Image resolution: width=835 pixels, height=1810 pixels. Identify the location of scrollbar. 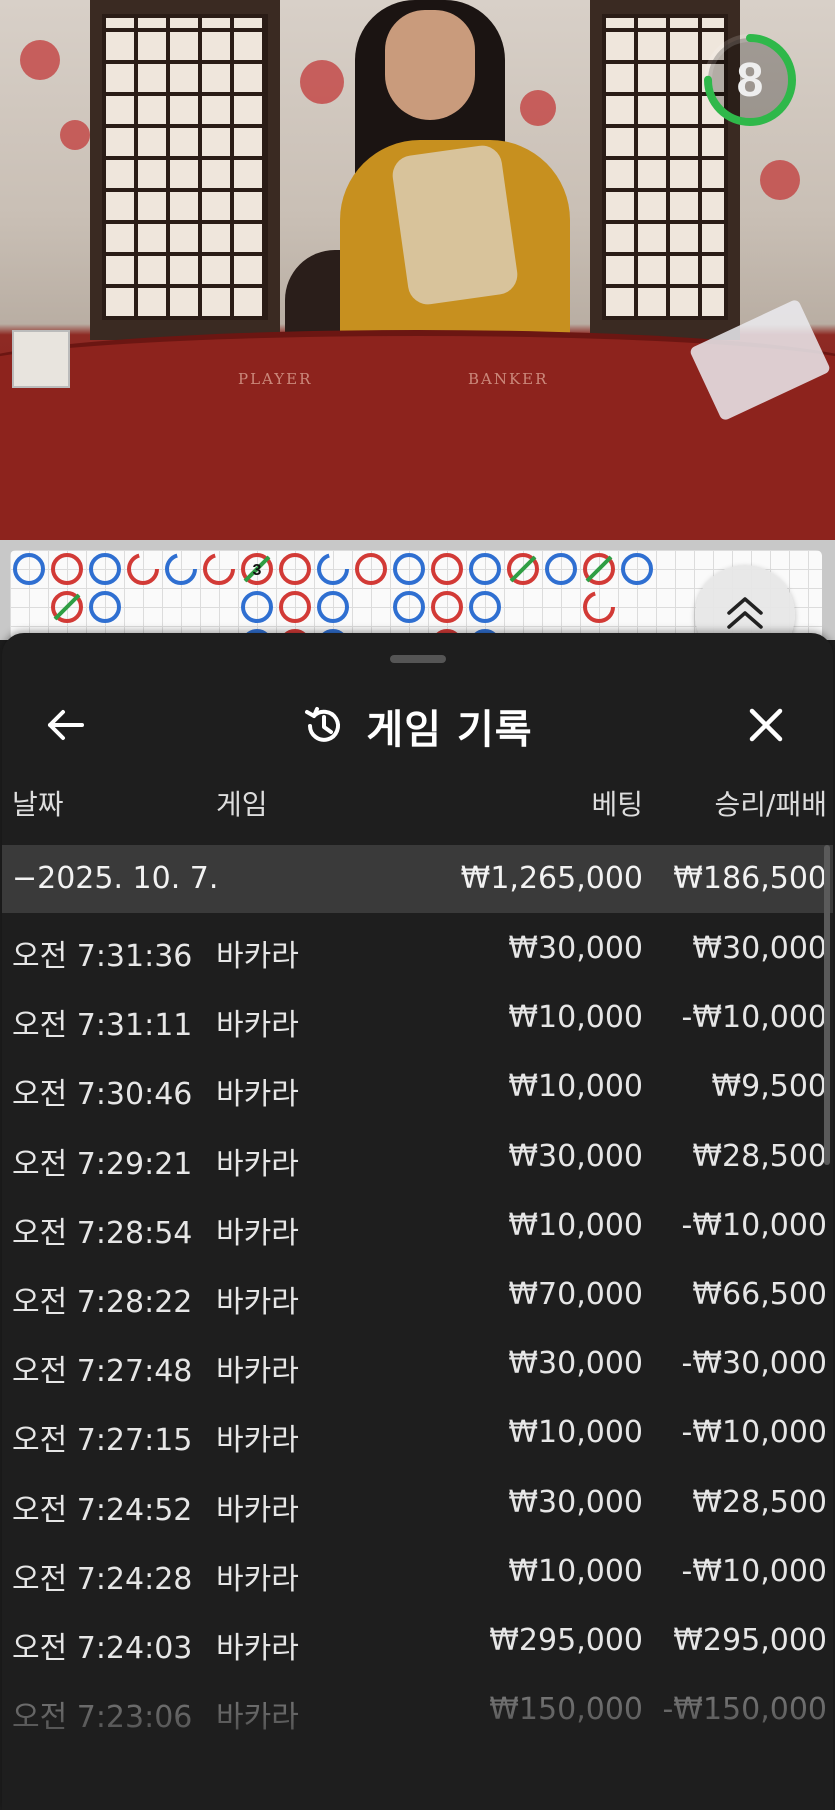
(827, 1005).